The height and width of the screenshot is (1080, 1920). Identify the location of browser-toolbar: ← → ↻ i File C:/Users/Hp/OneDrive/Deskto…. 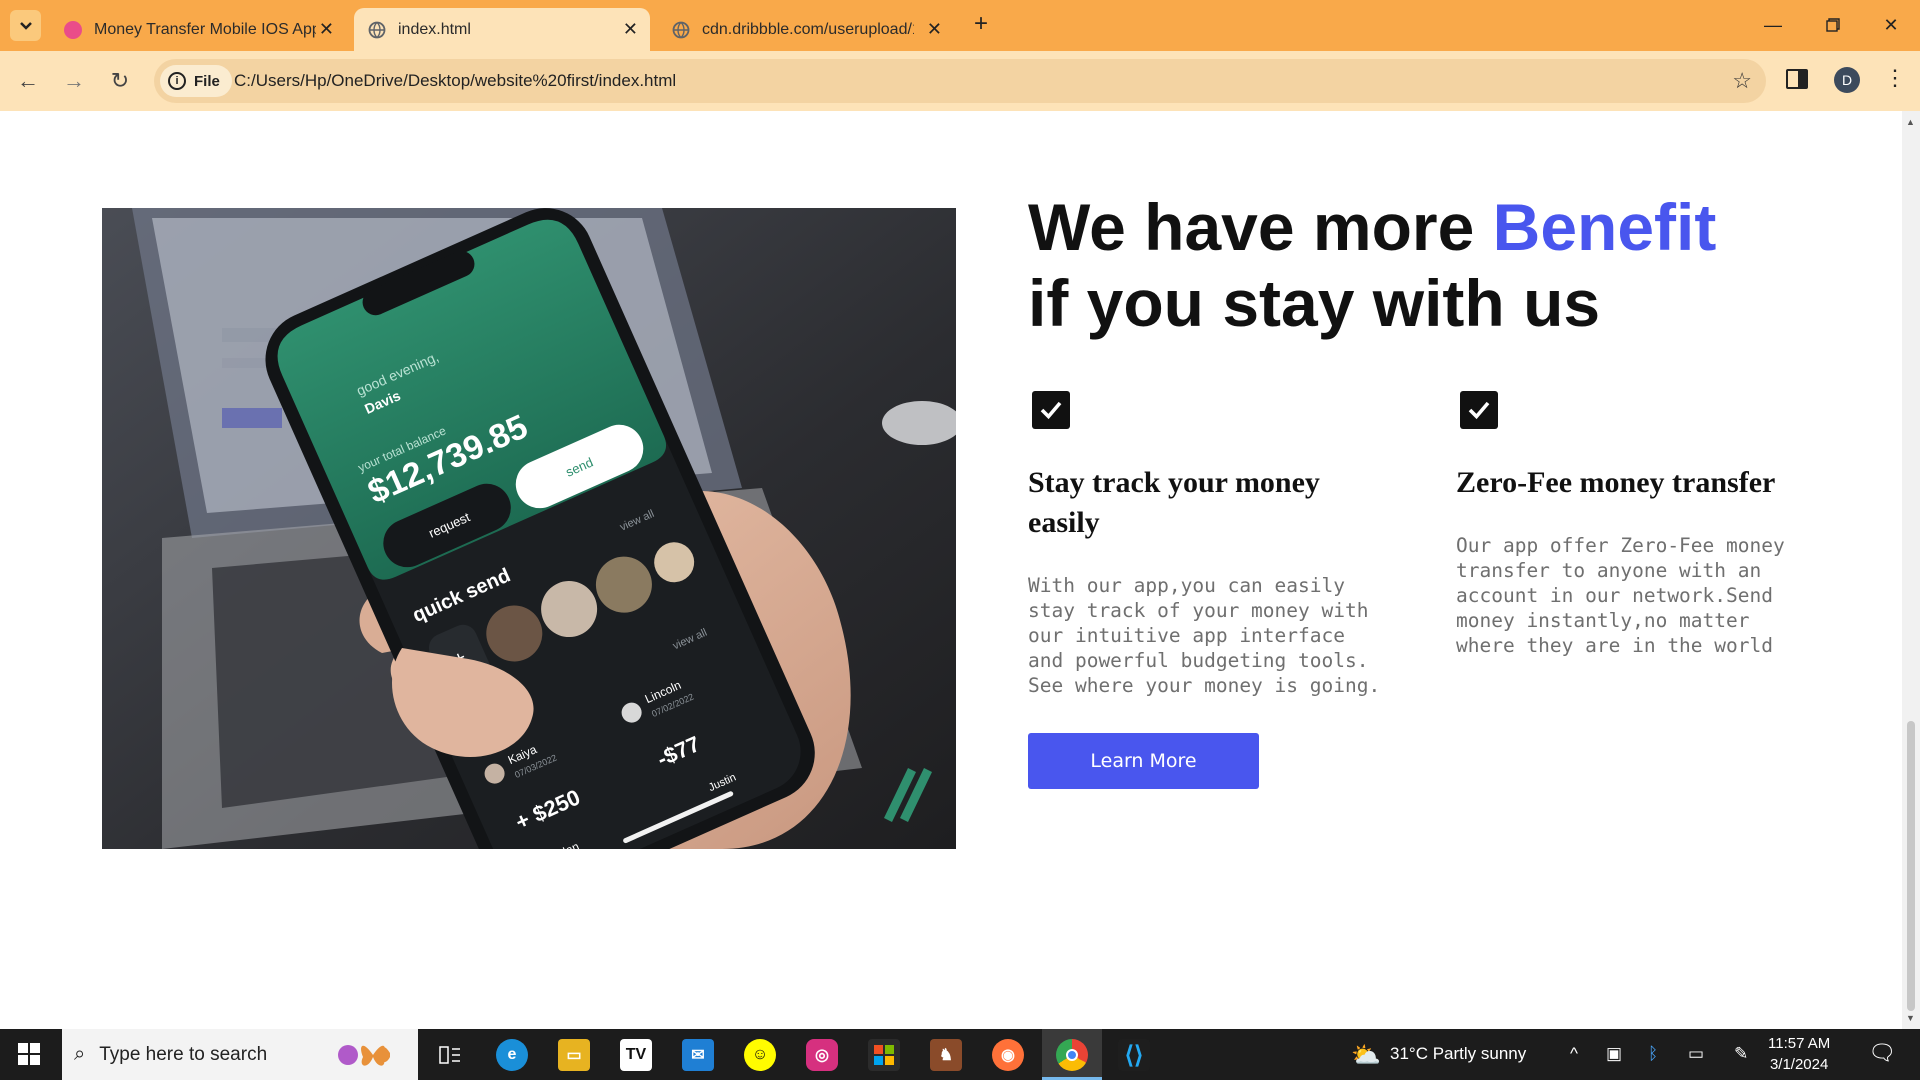
(960, 81).